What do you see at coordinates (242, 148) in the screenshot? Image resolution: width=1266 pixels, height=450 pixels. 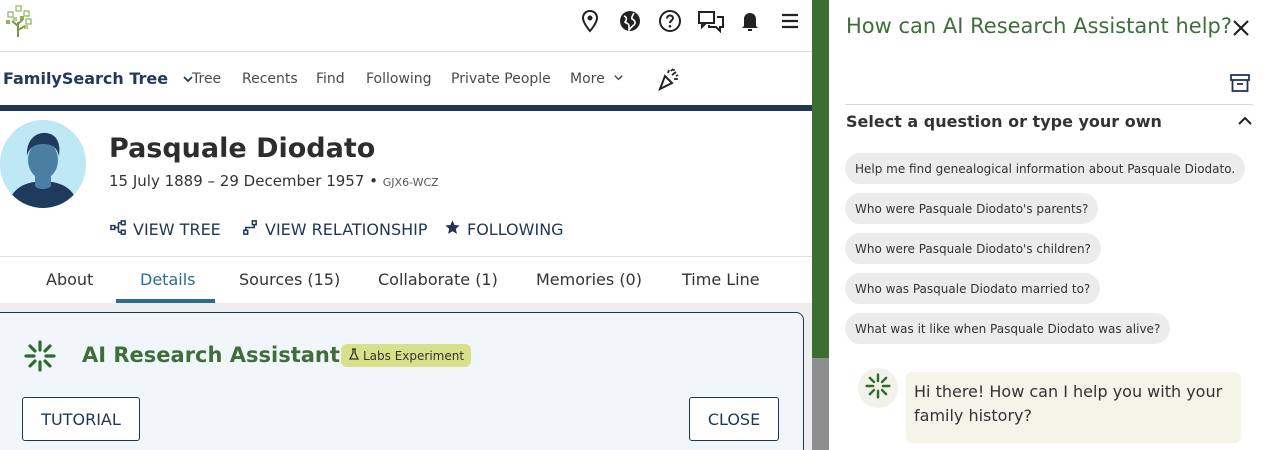 I see `person-name: Pasquale Diodato` at bounding box center [242, 148].